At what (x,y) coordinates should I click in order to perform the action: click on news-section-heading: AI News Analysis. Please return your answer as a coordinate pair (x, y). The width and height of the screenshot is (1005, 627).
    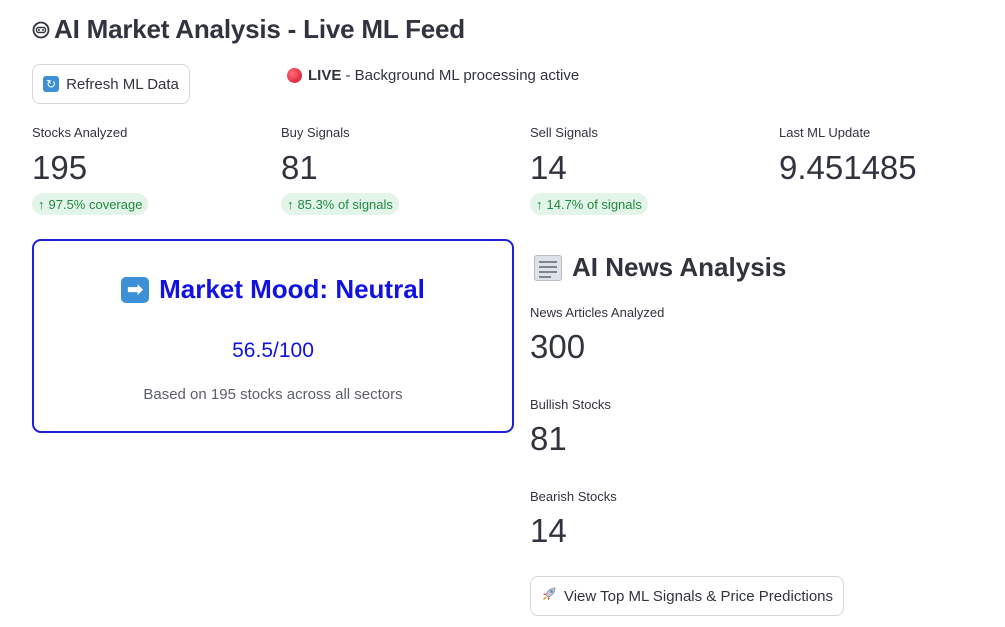
    Looking at the image, I should click on (660, 267).